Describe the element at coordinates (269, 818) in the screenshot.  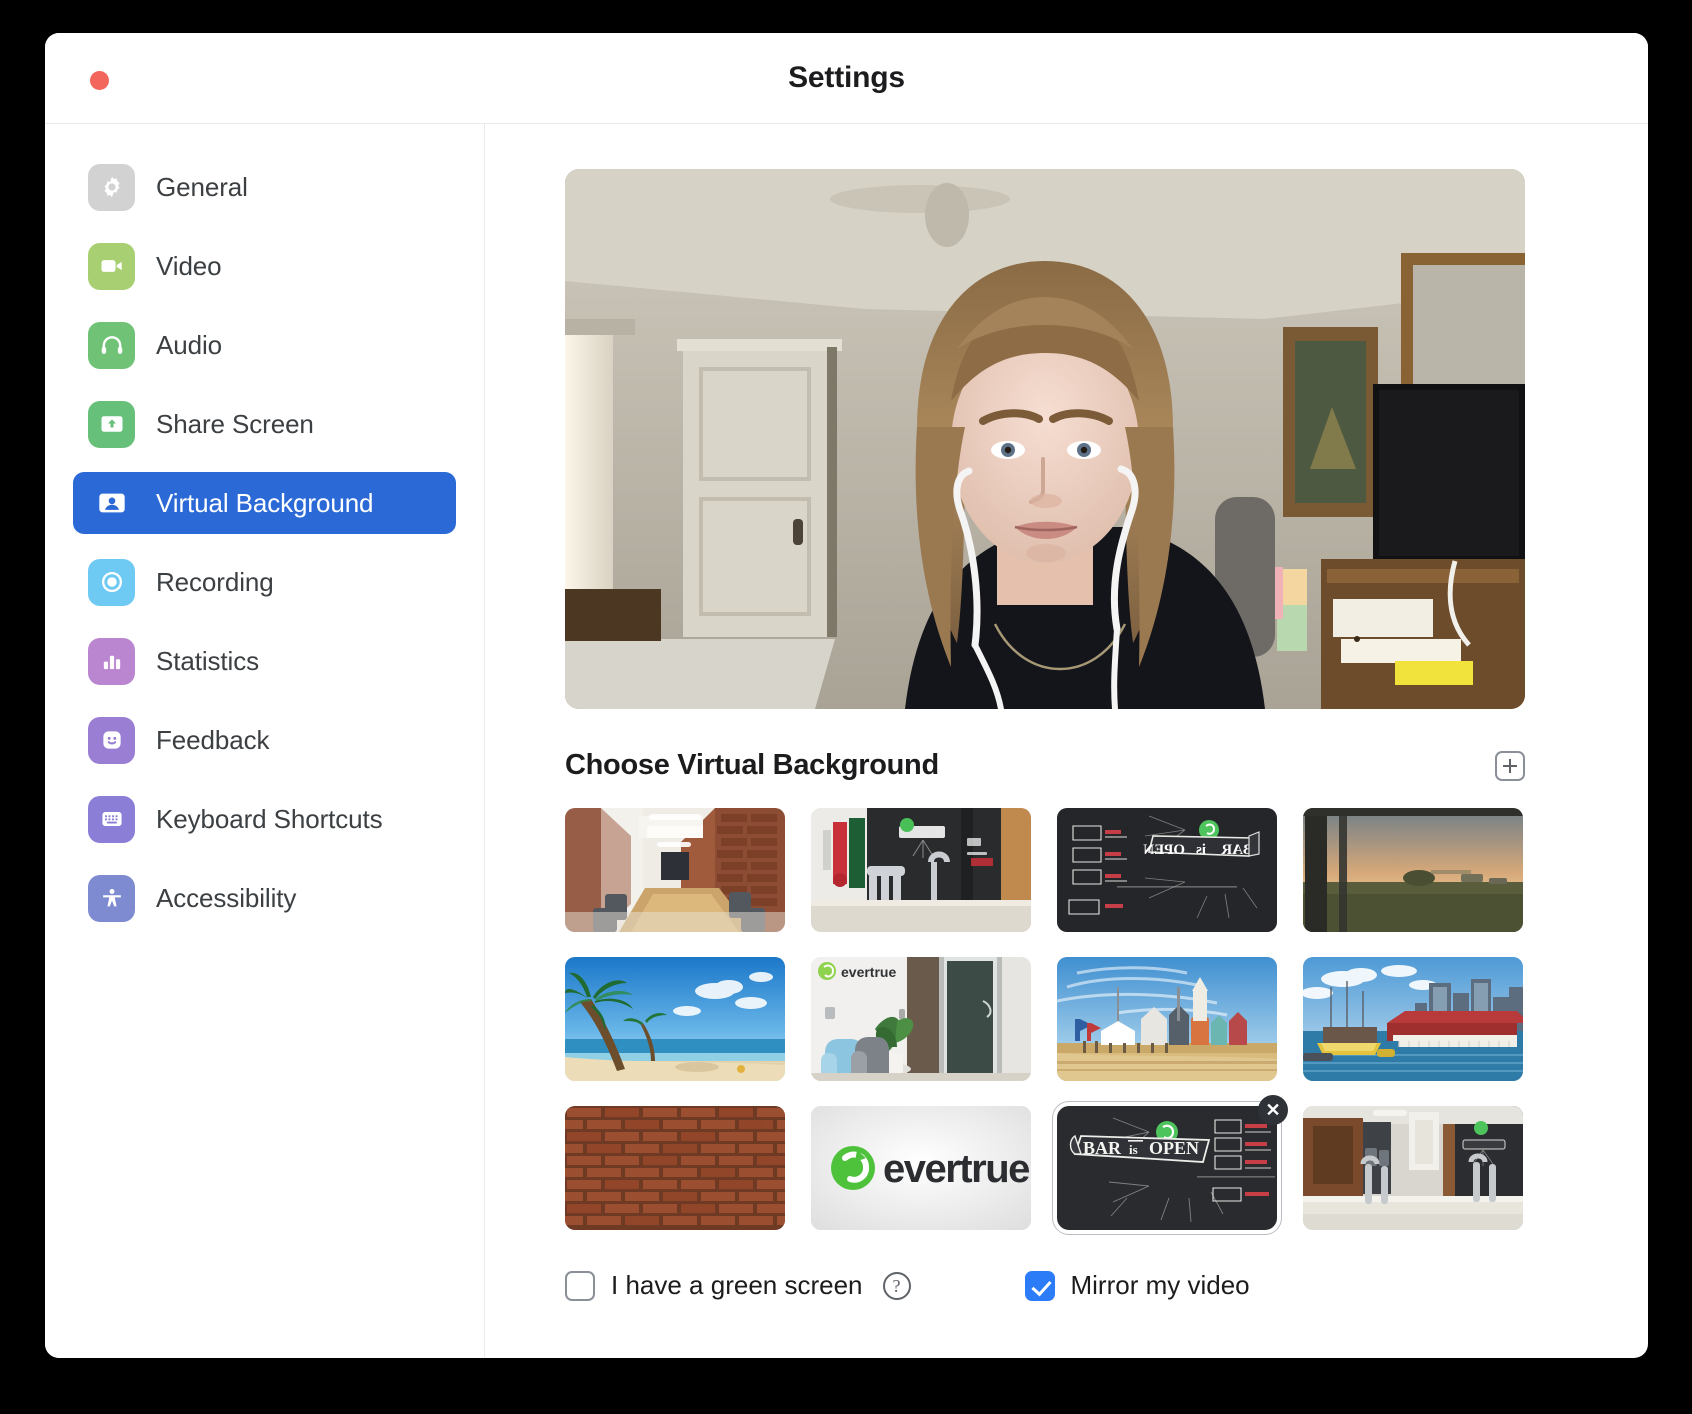
I see `sidebar-item-label: Keyboard Shortcuts` at that location.